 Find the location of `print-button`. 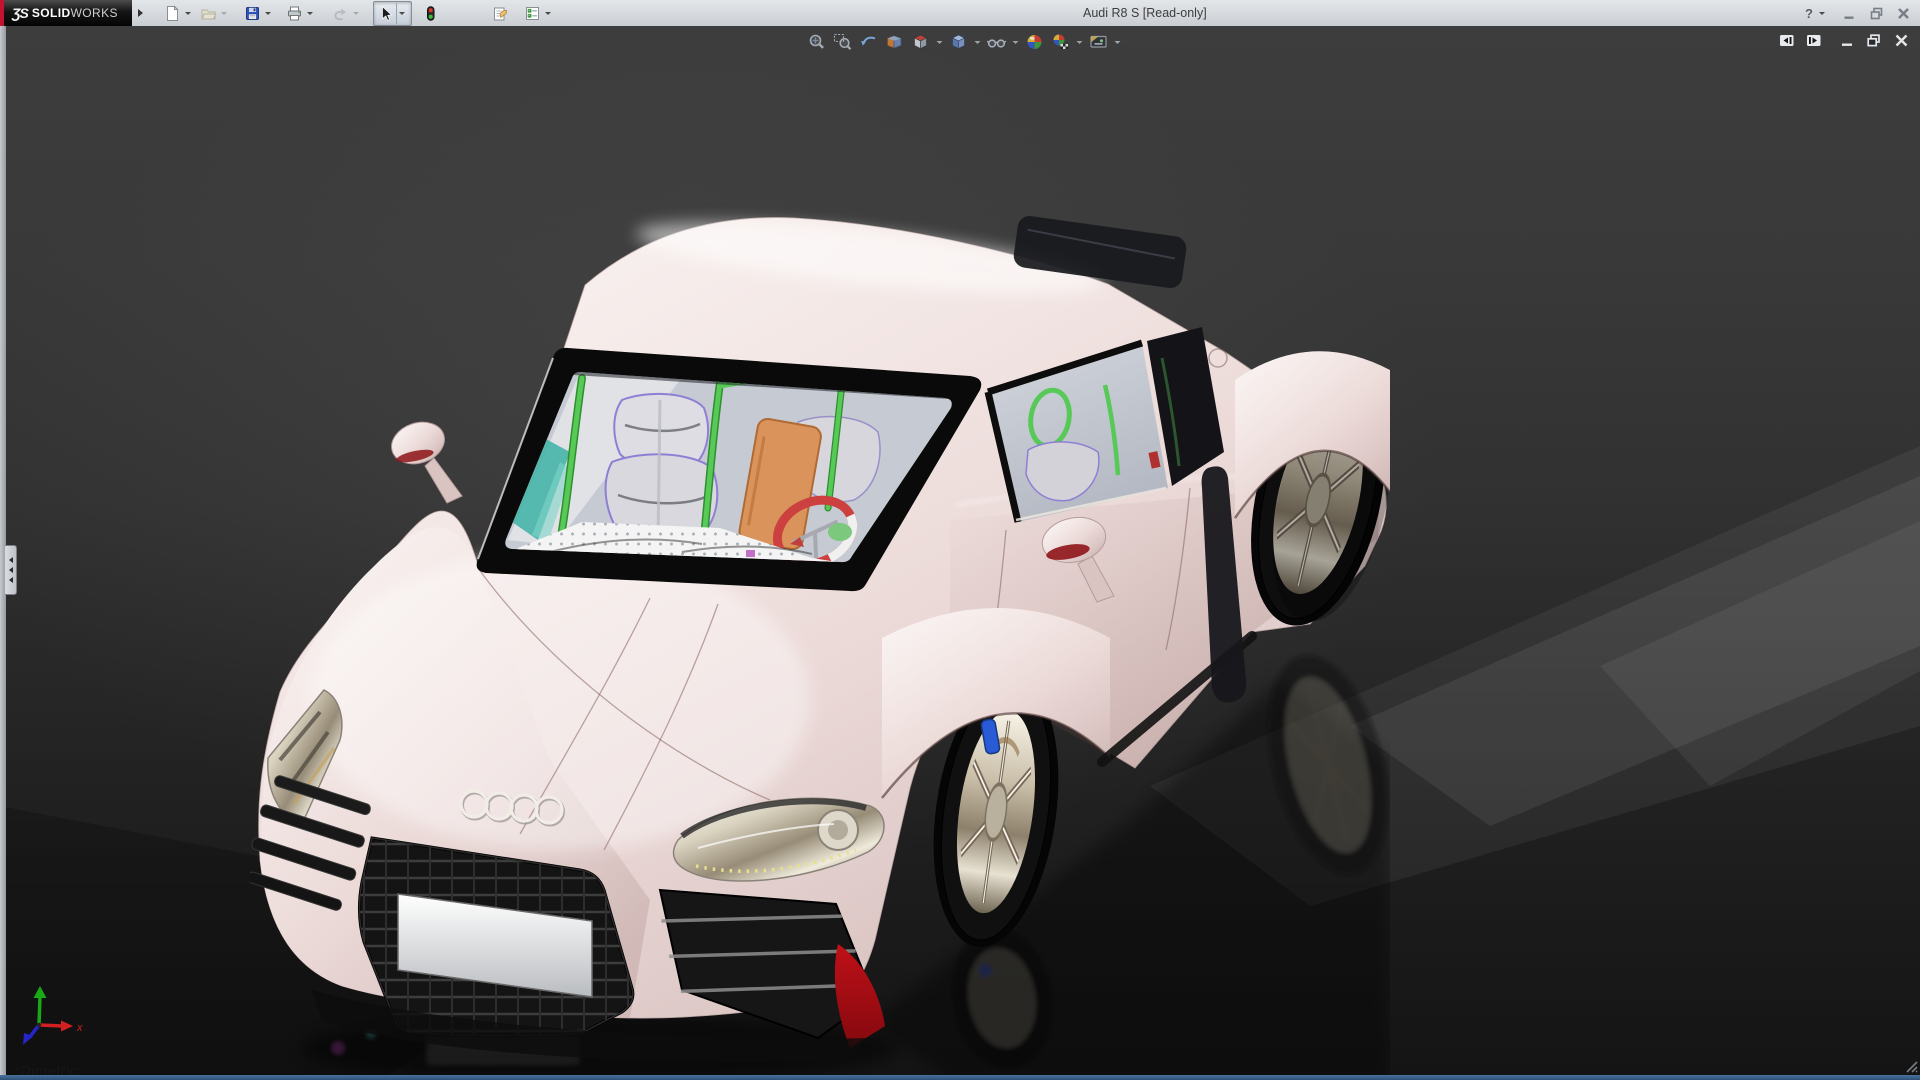

print-button is located at coordinates (294, 13).